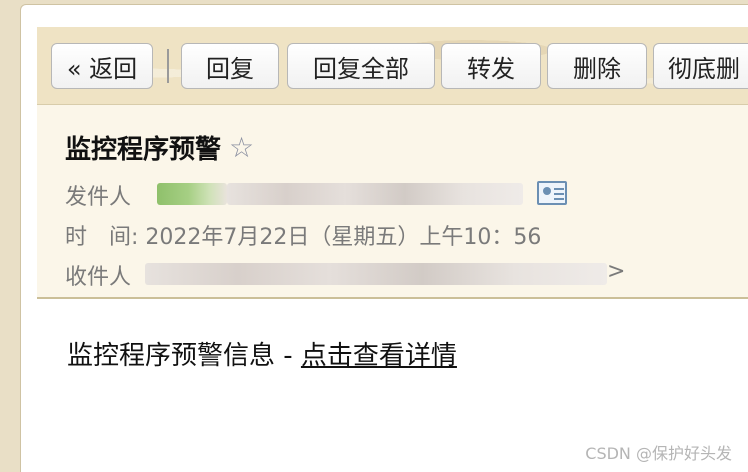 The height and width of the screenshot is (472, 748). Describe the element at coordinates (102, 237) in the screenshot. I see `time-label: 时 间:` at that location.